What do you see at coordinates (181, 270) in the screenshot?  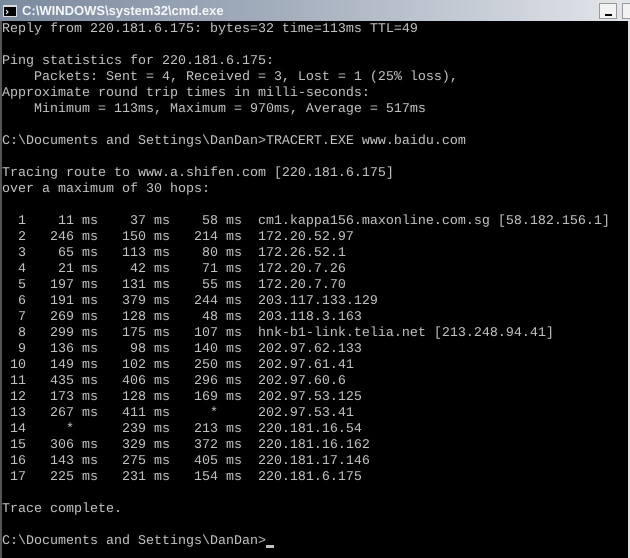 I see `console-line: 4 21 ms 42 ms 71 ms 172.20.7.26` at bounding box center [181, 270].